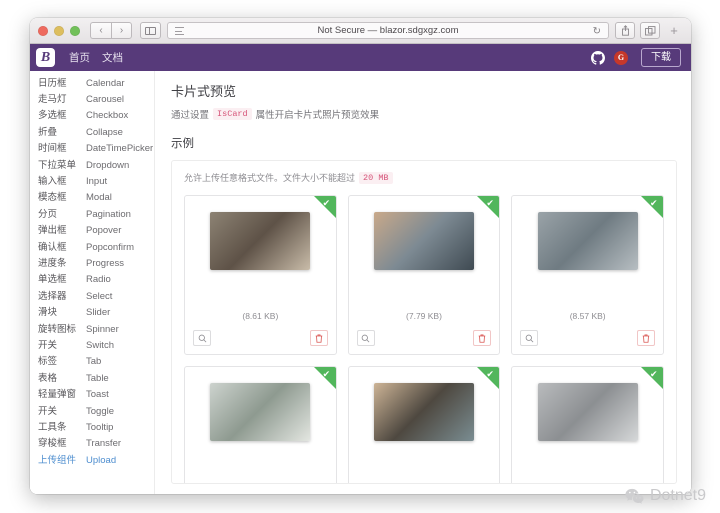 This screenshot has width=720, height=513. Describe the element at coordinates (105, 83) in the screenshot. I see `sidebar-item-label-en: Calendar` at that location.